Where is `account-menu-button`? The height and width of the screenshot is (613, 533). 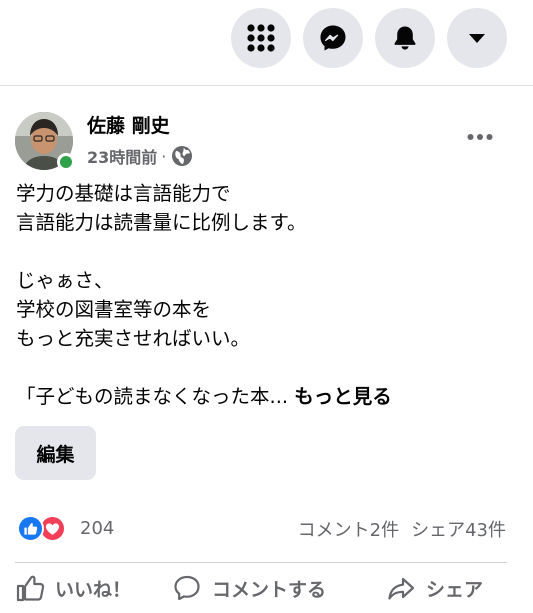 account-menu-button is located at coordinates (477, 38).